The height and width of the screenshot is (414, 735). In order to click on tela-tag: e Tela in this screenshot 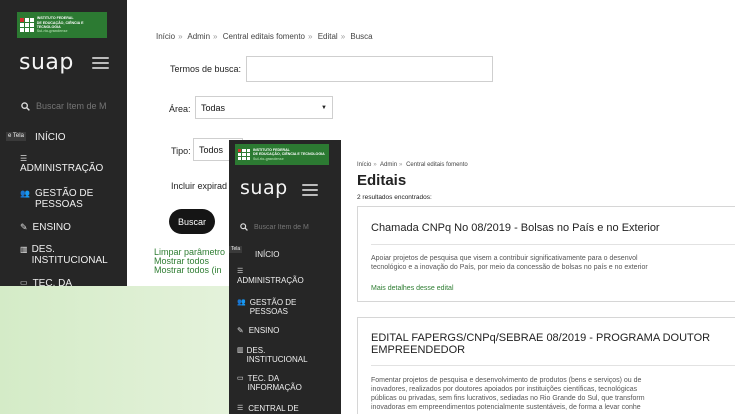, I will do `click(16, 136)`.